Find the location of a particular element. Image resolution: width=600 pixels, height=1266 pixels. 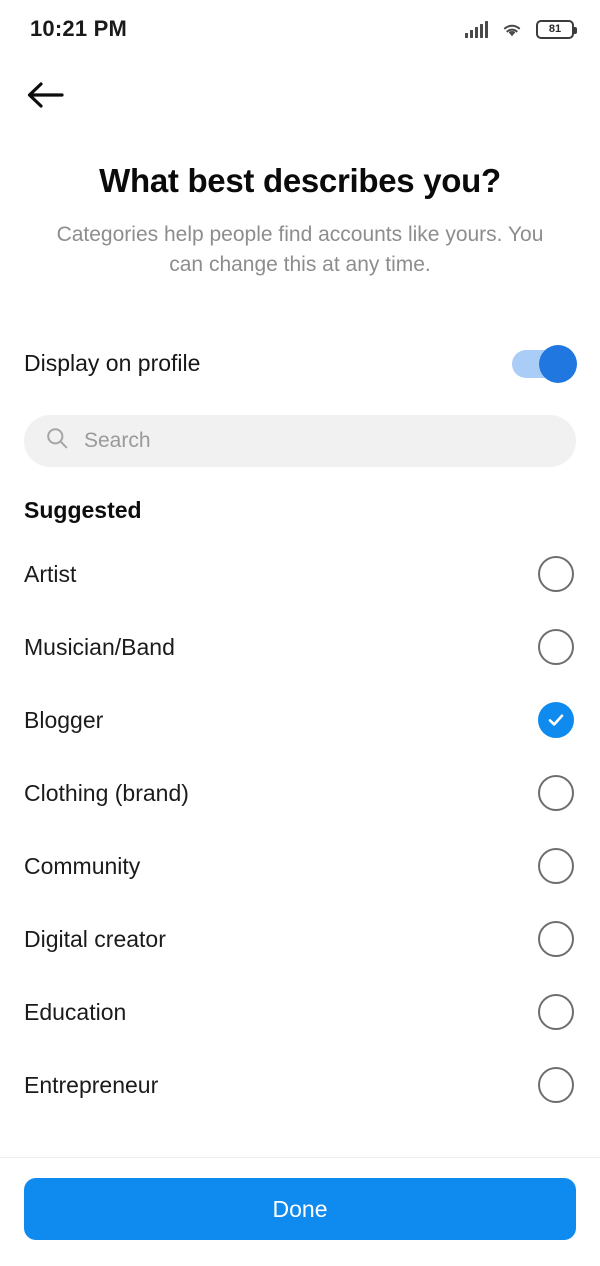

category-label: Community is located at coordinates (82, 865).